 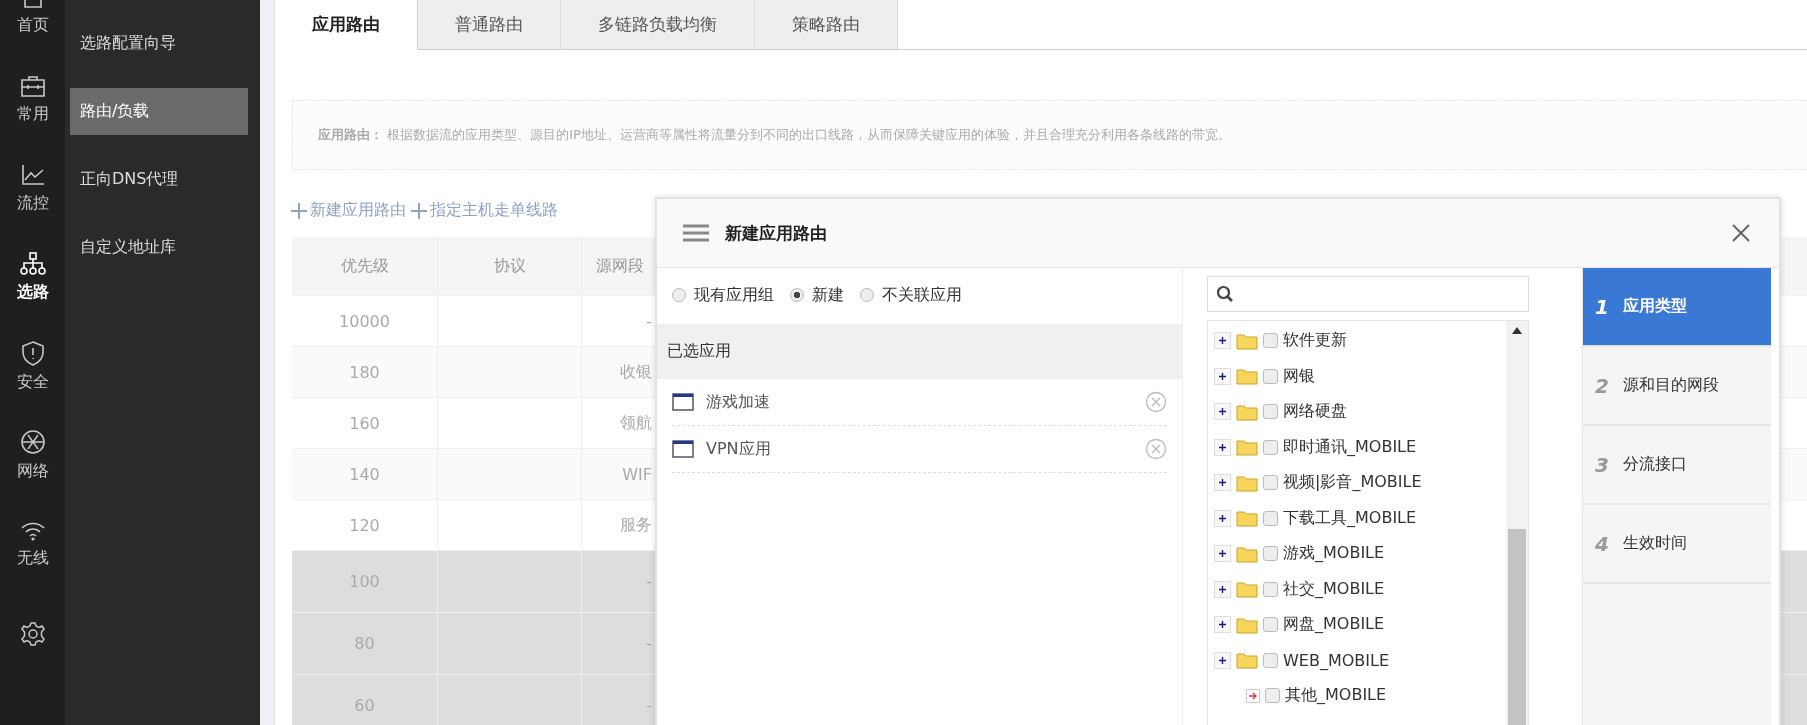 What do you see at coordinates (32, 277) in the screenshot?
I see `nav-rail-item: 选路` at bounding box center [32, 277].